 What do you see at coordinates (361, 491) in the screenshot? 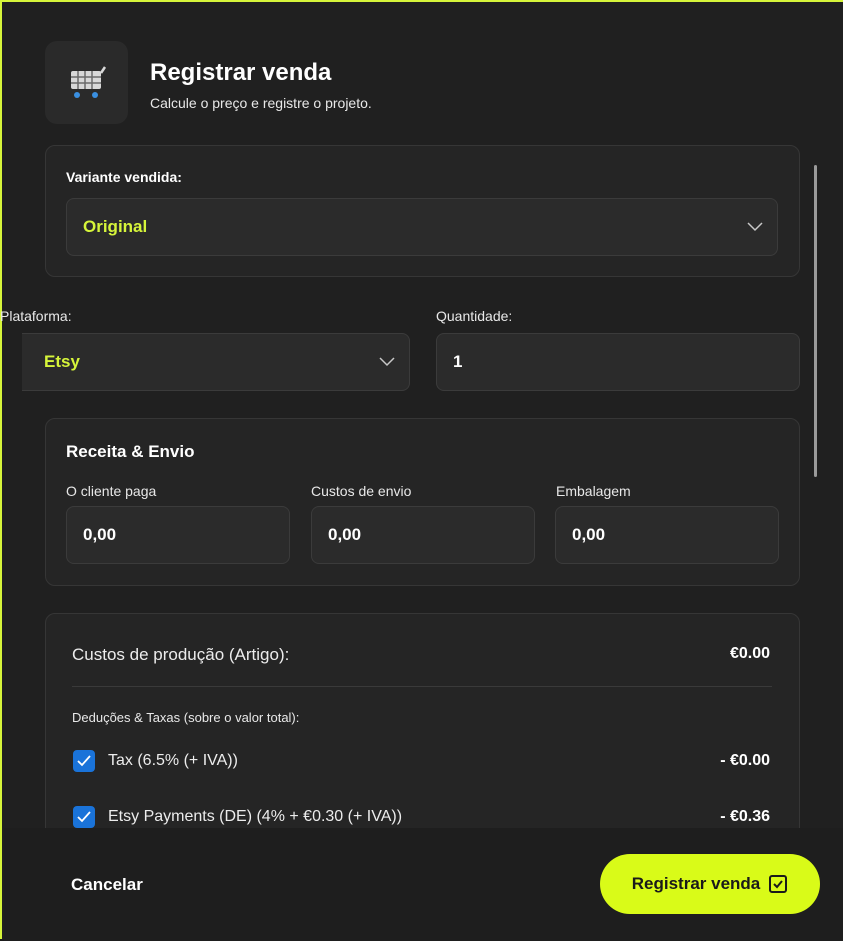
I see `shipping-cost-label: Custos de envio` at bounding box center [361, 491].